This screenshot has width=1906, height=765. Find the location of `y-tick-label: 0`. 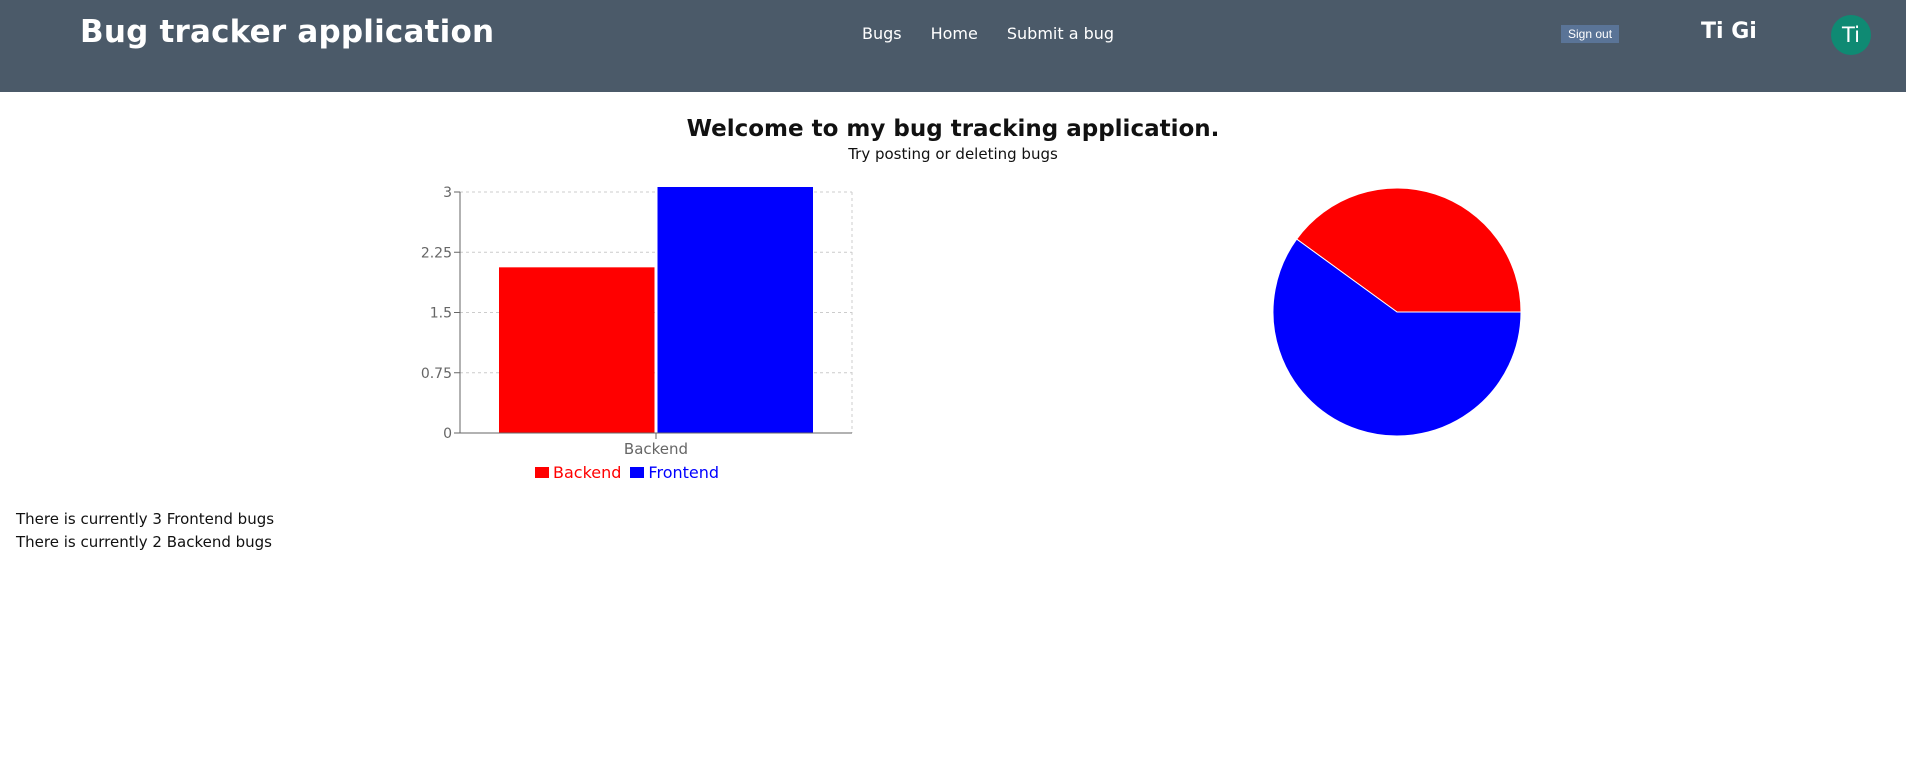

y-tick-label: 0 is located at coordinates (447, 434).